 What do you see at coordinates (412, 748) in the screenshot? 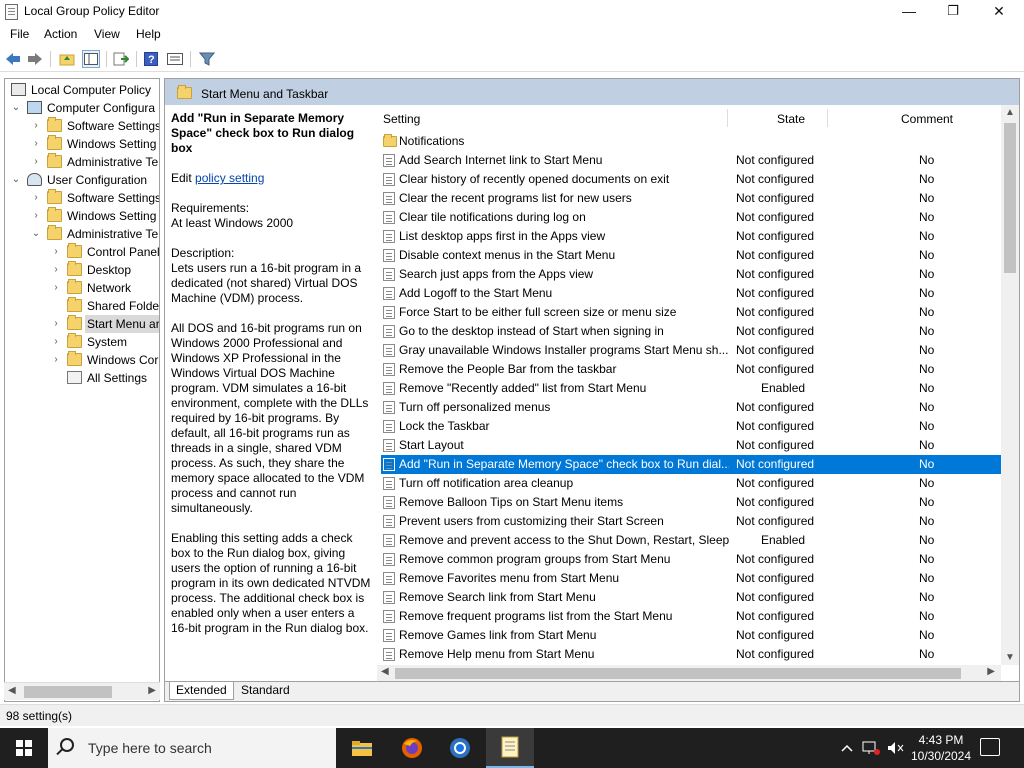
I see `firefox-icon` at bounding box center [412, 748].